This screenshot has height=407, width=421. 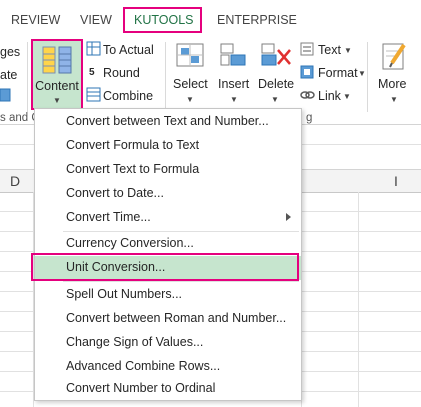 What do you see at coordinates (233, 84) in the screenshot?
I see `insert-button: Insert` at bounding box center [233, 84].